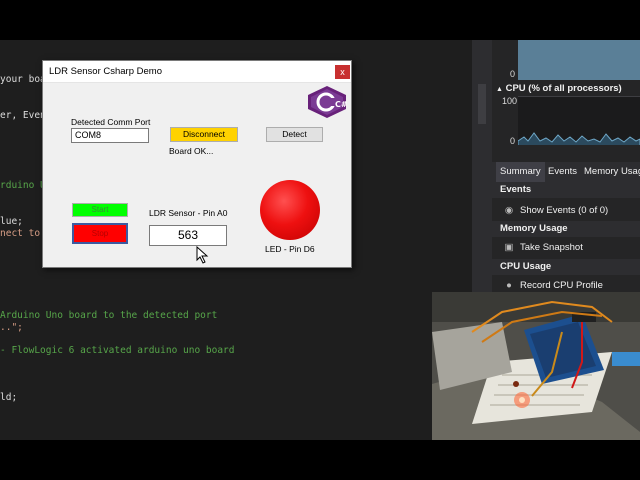  I want to click on video-letterbox-bottom, so click(320, 460).